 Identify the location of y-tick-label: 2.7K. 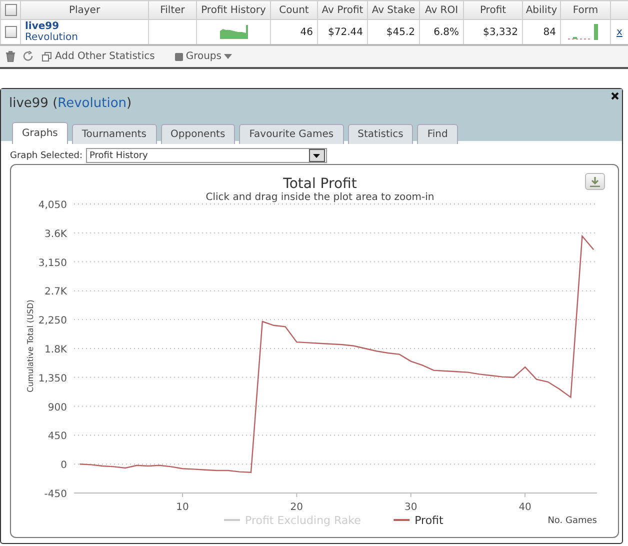
(55, 292).